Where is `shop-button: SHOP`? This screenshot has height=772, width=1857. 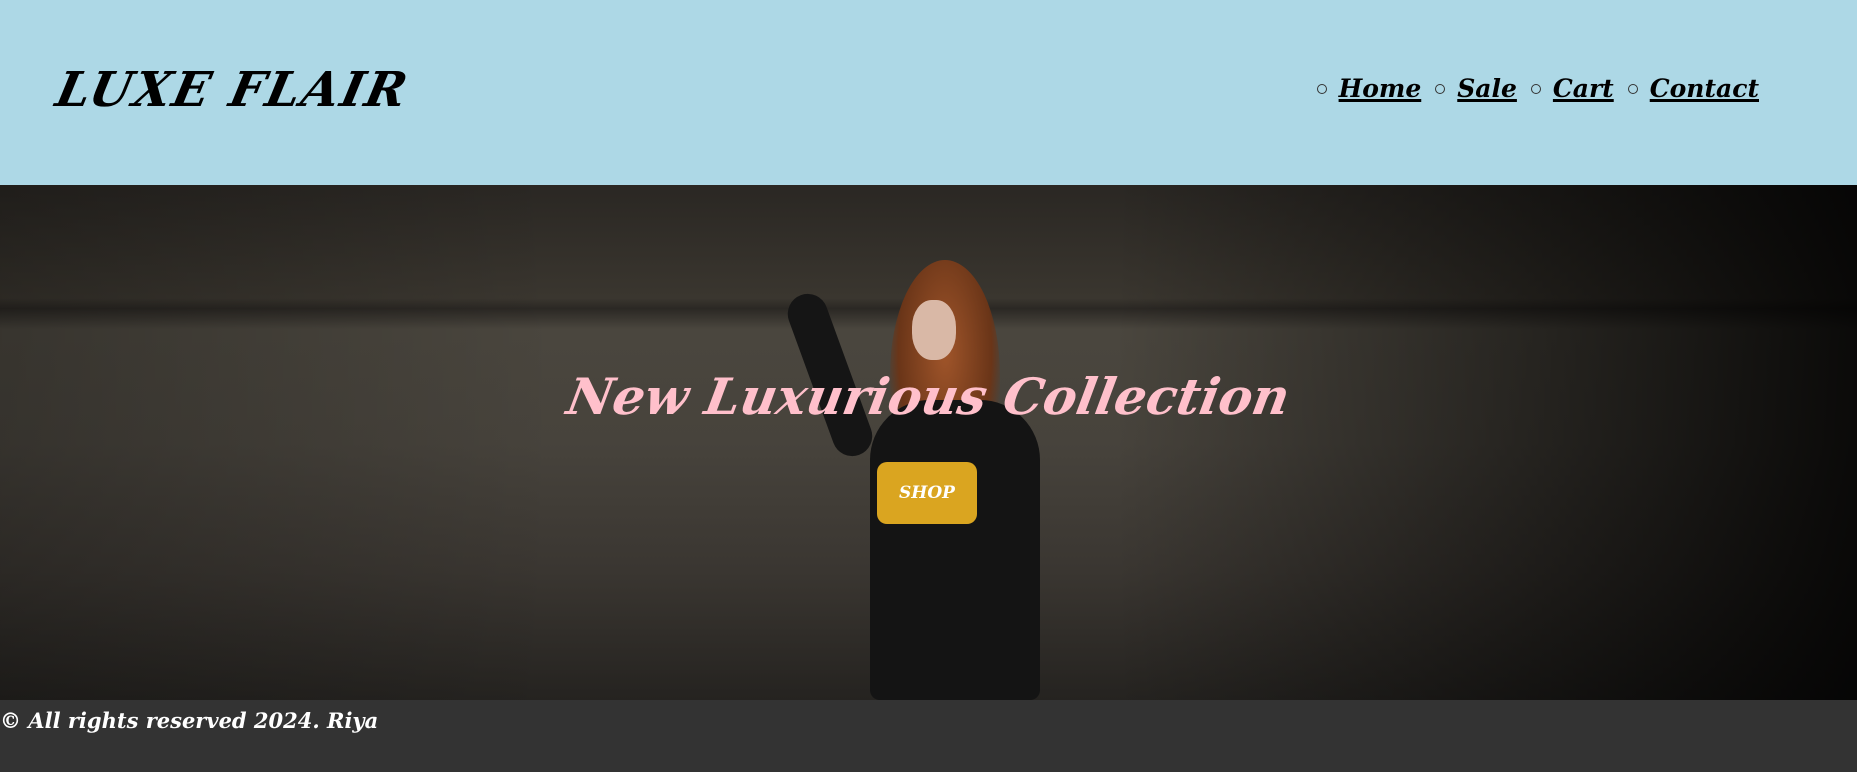 shop-button: SHOP is located at coordinates (927, 493).